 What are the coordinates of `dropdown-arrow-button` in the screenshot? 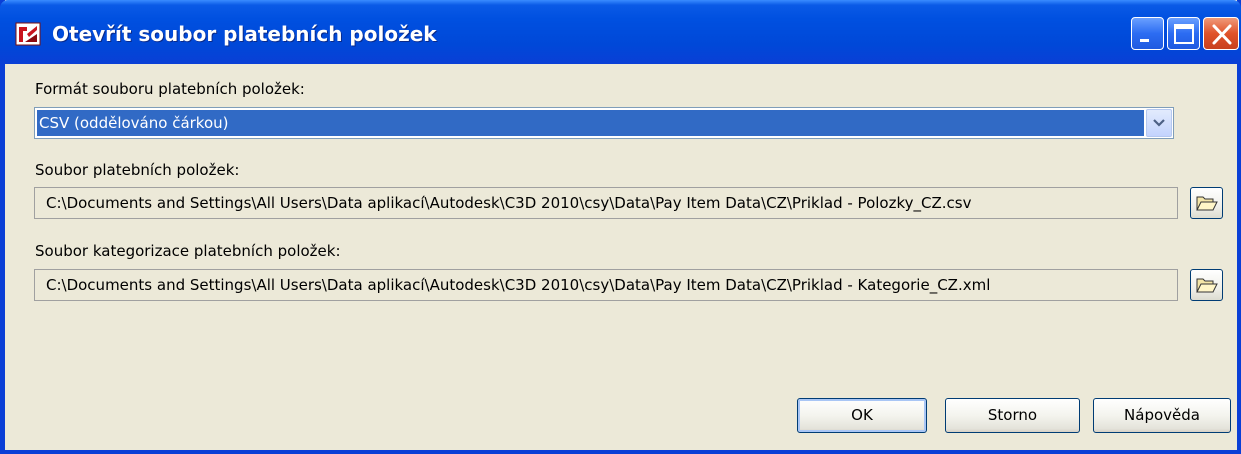 It's located at (1159, 123).